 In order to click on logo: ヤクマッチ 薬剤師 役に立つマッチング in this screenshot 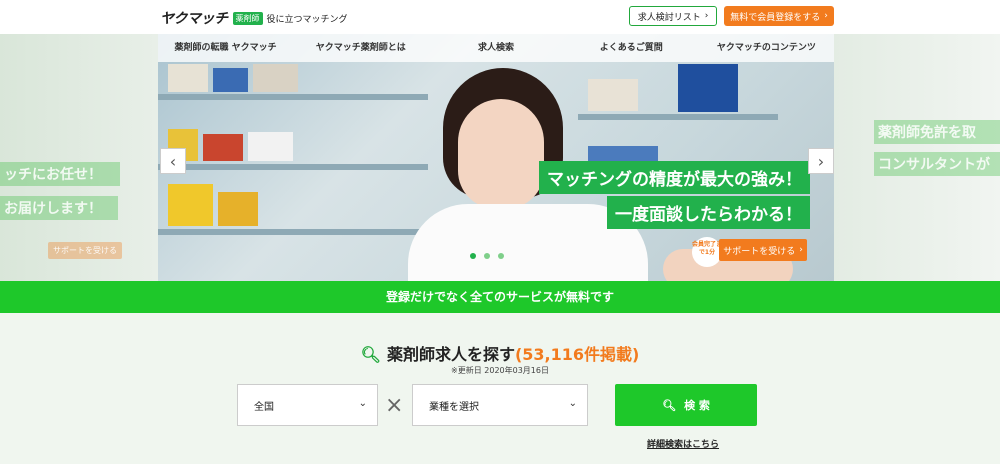, I will do `click(254, 18)`.